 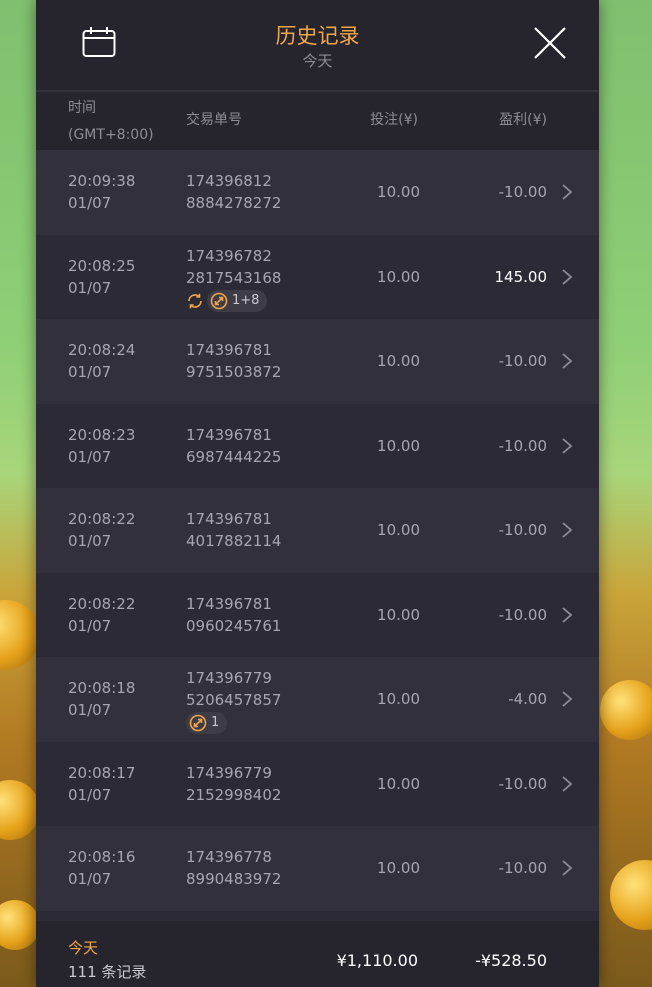 What do you see at coordinates (102, 181) in the screenshot?
I see `row-time-value: 20:09:38` at bounding box center [102, 181].